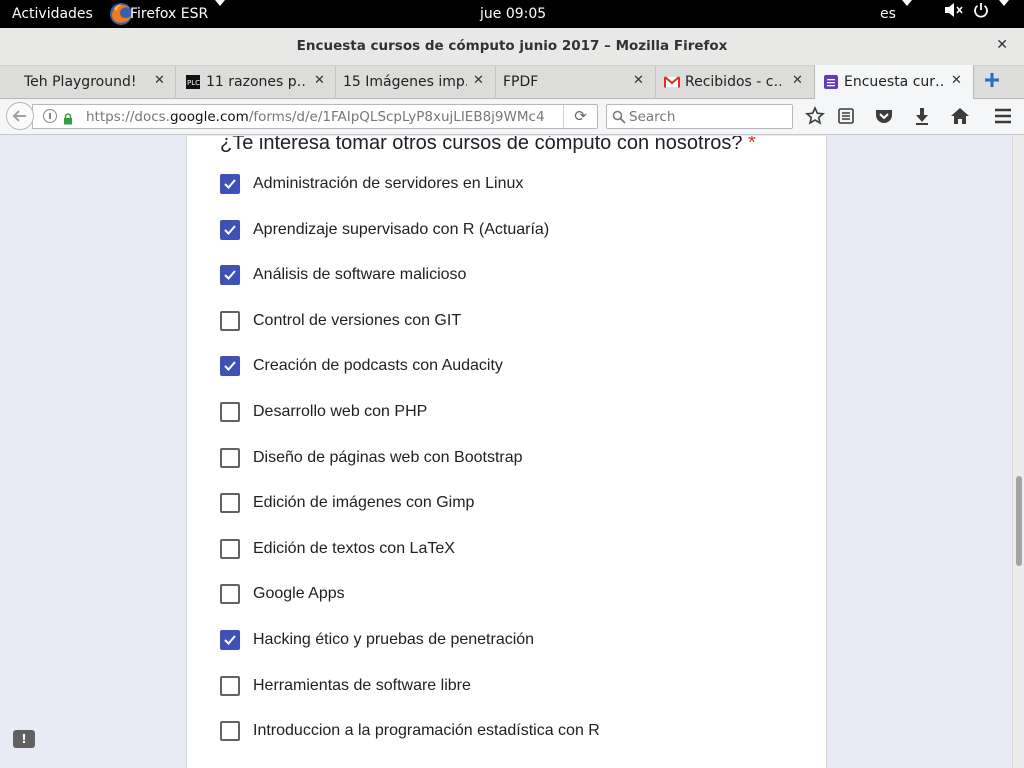 The width and height of the screenshot is (1024, 768). Describe the element at coordinates (1003, 116) in the screenshot. I see `hamburger-menu-icon` at that location.